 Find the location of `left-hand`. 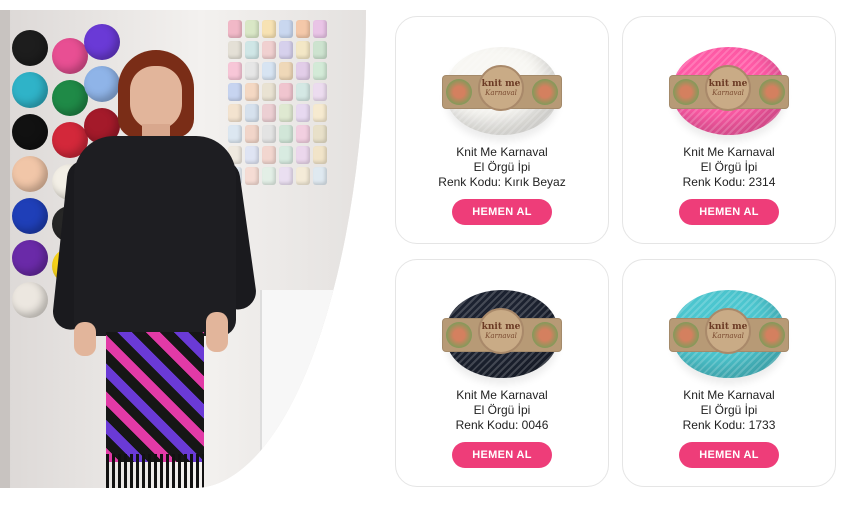

left-hand is located at coordinates (85, 339).